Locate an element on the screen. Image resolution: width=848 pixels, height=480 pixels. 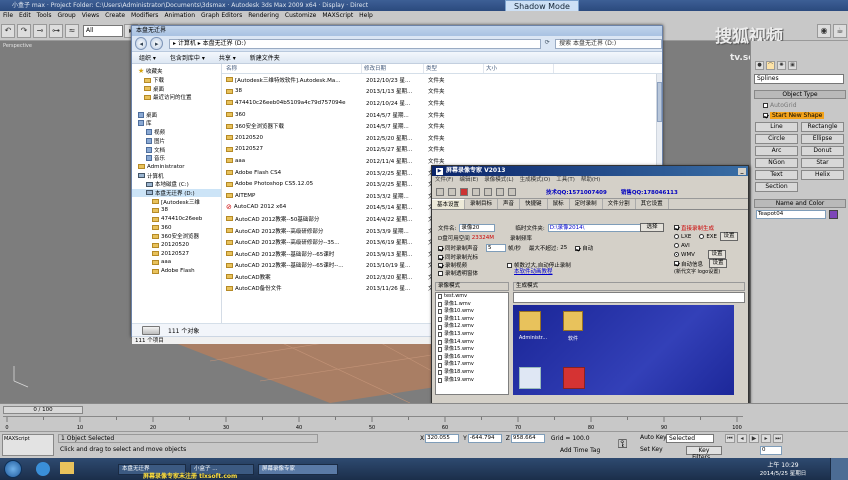
record-audio-checkbox is located at coordinates (440, 248).